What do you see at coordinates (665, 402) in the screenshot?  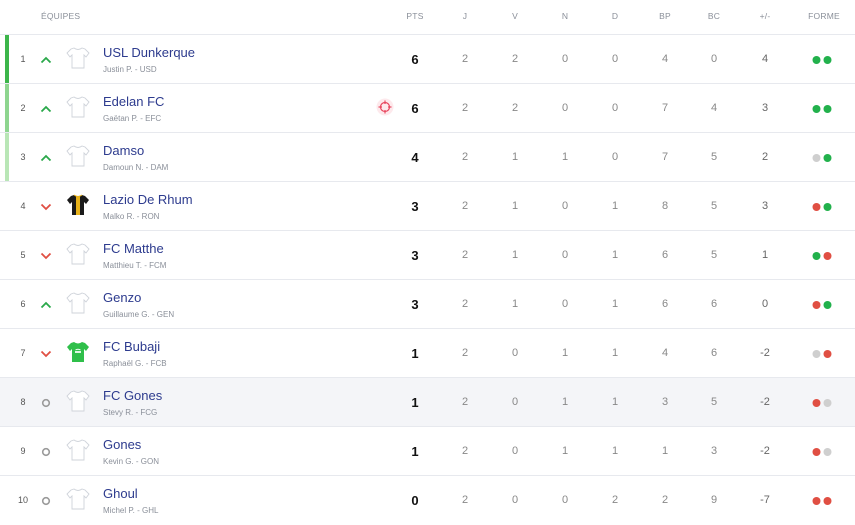 I see `goals-for-cell: 3` at bounding box center [665, 402].